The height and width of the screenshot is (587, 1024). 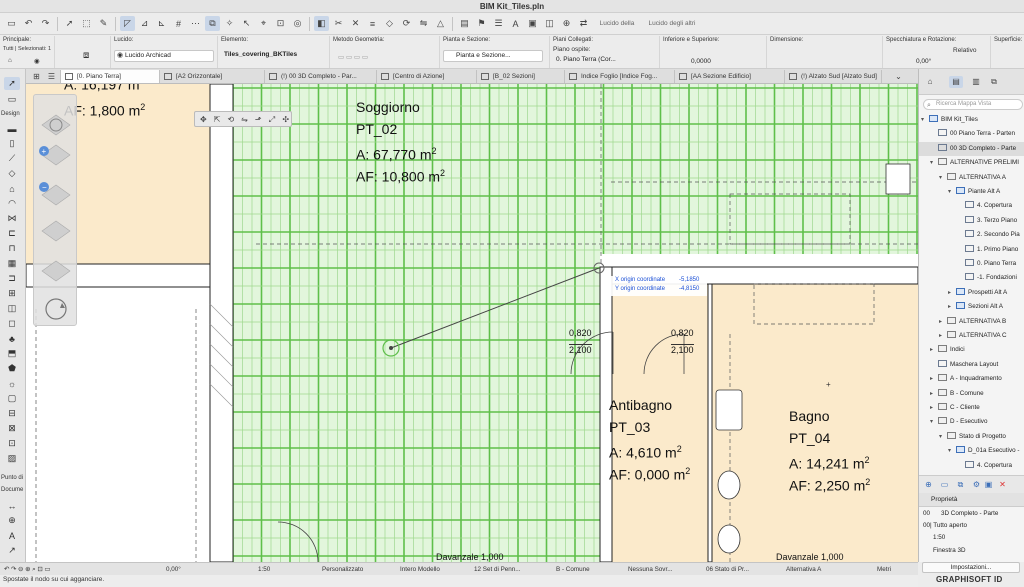 I want to click on tree-item: ▾ Piante Alt A, so click(x=974, y=192).